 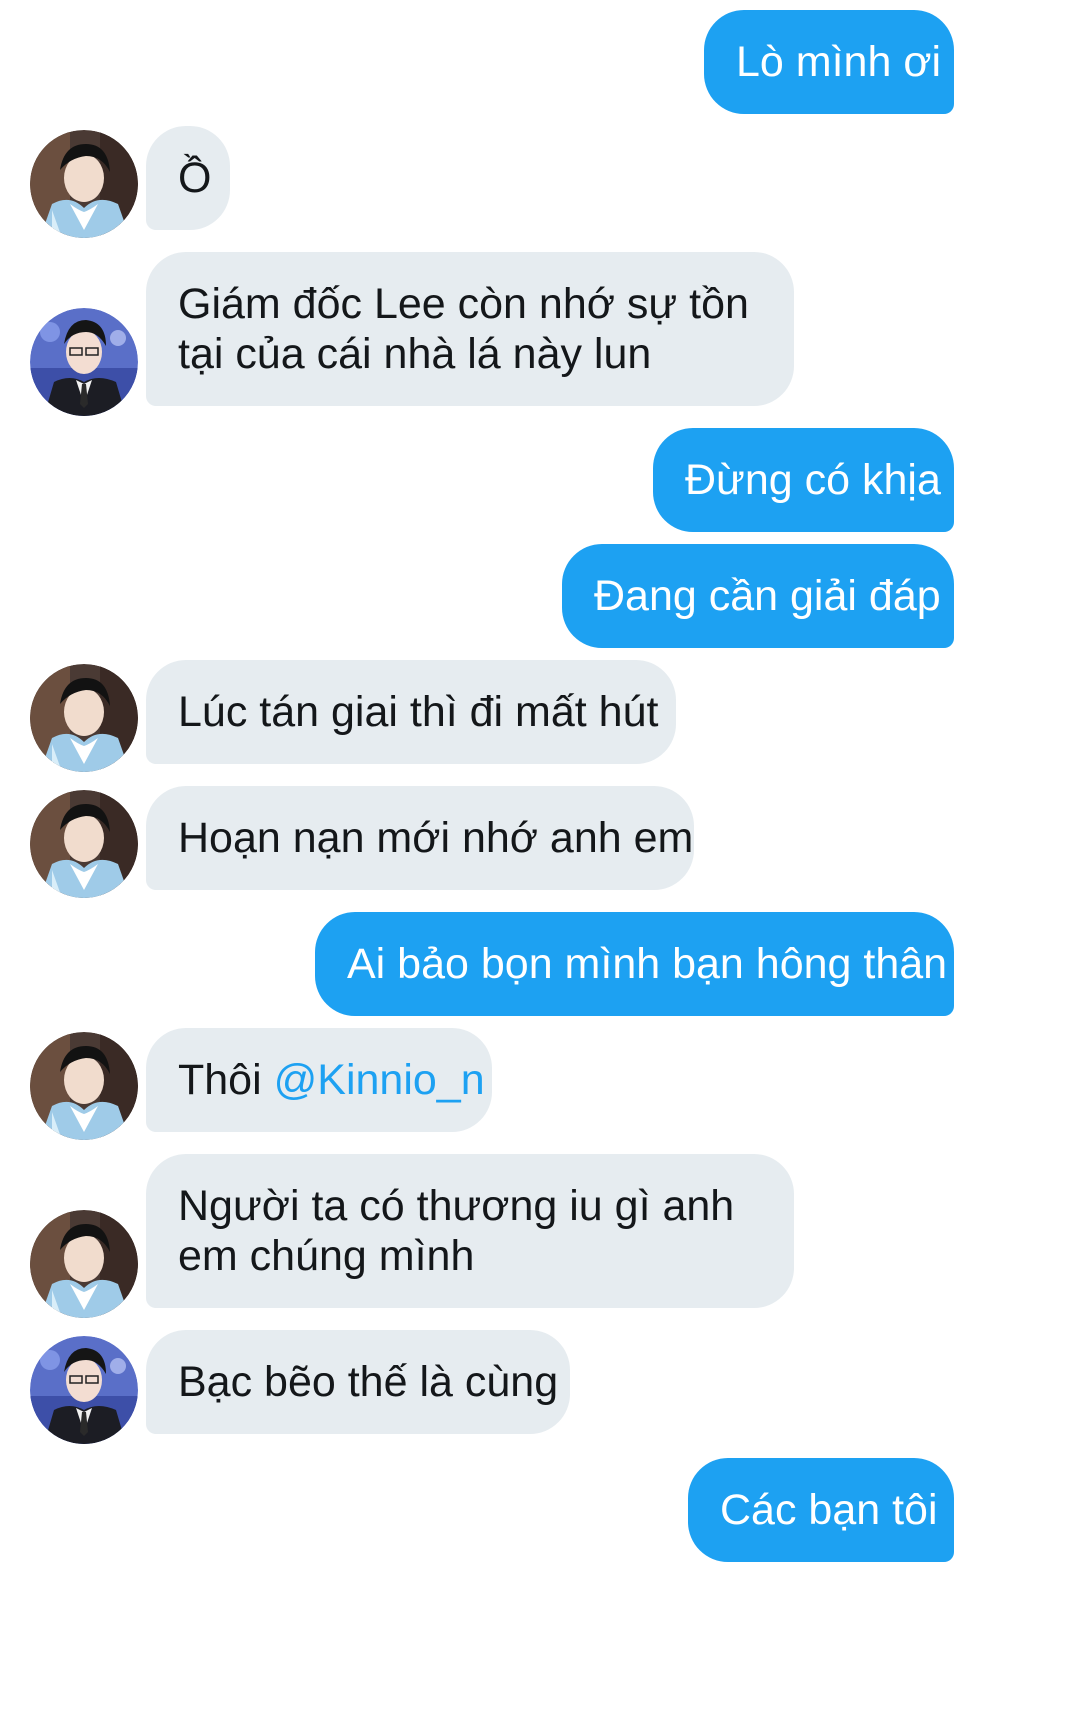 I want to click on message-bubble: Ai bảo bọn mình bạn hông thân, so click(x=634, y=964).